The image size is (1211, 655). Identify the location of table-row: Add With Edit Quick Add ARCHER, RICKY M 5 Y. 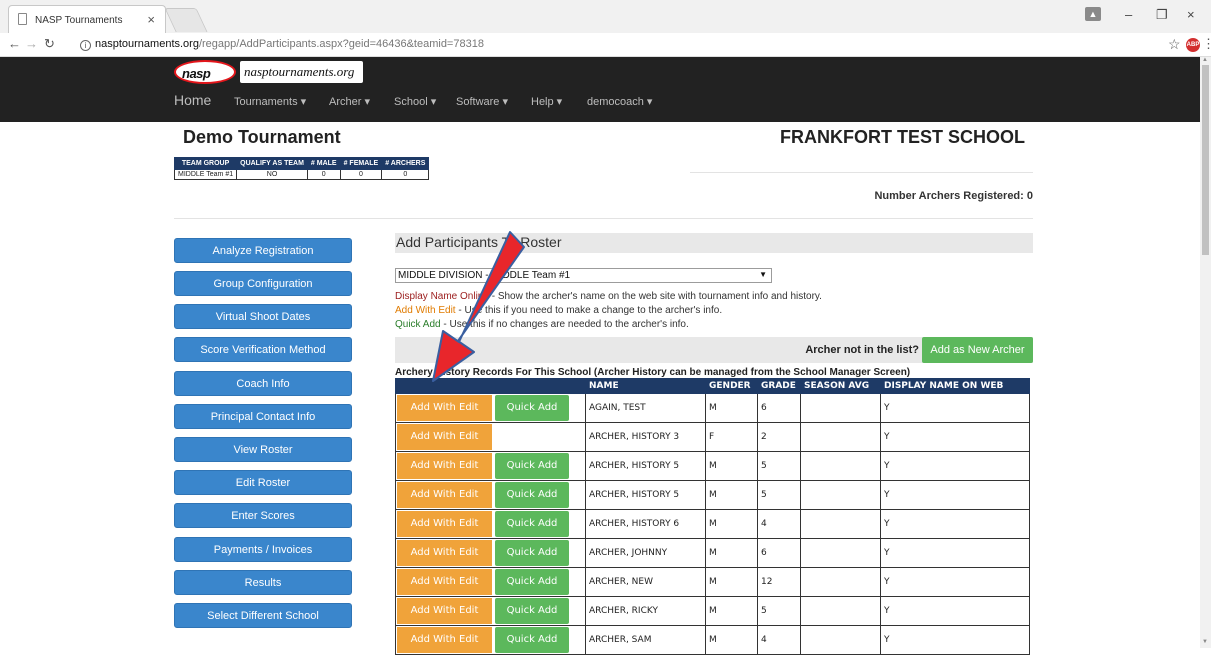
(712, 611).